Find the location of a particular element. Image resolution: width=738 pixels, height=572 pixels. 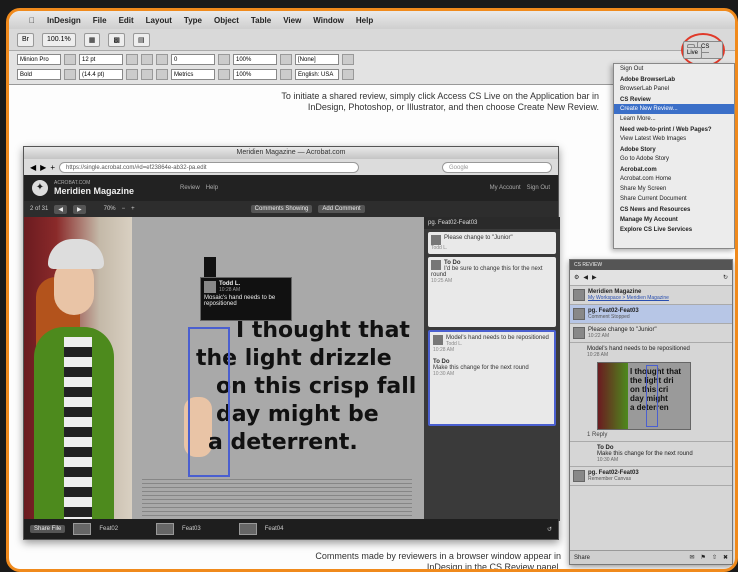

kerning-stepper is located at coordinates (132, 74).